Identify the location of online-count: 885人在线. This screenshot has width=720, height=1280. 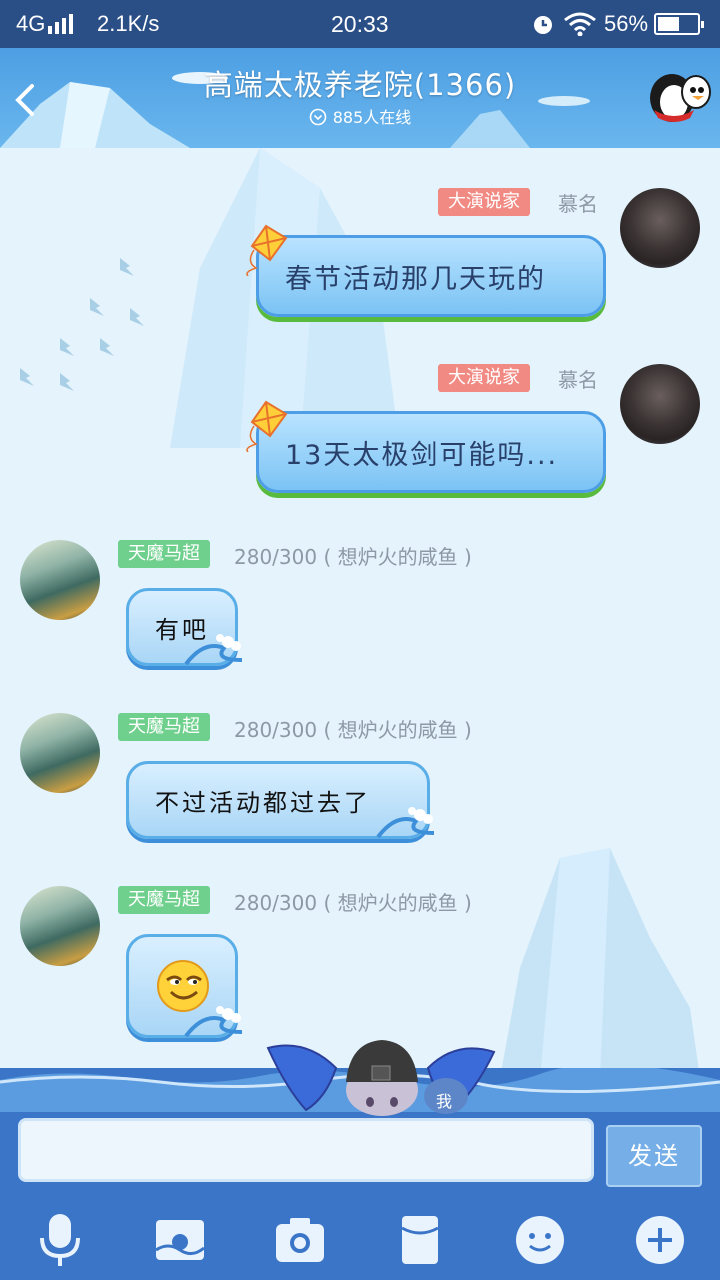
(360, 116).